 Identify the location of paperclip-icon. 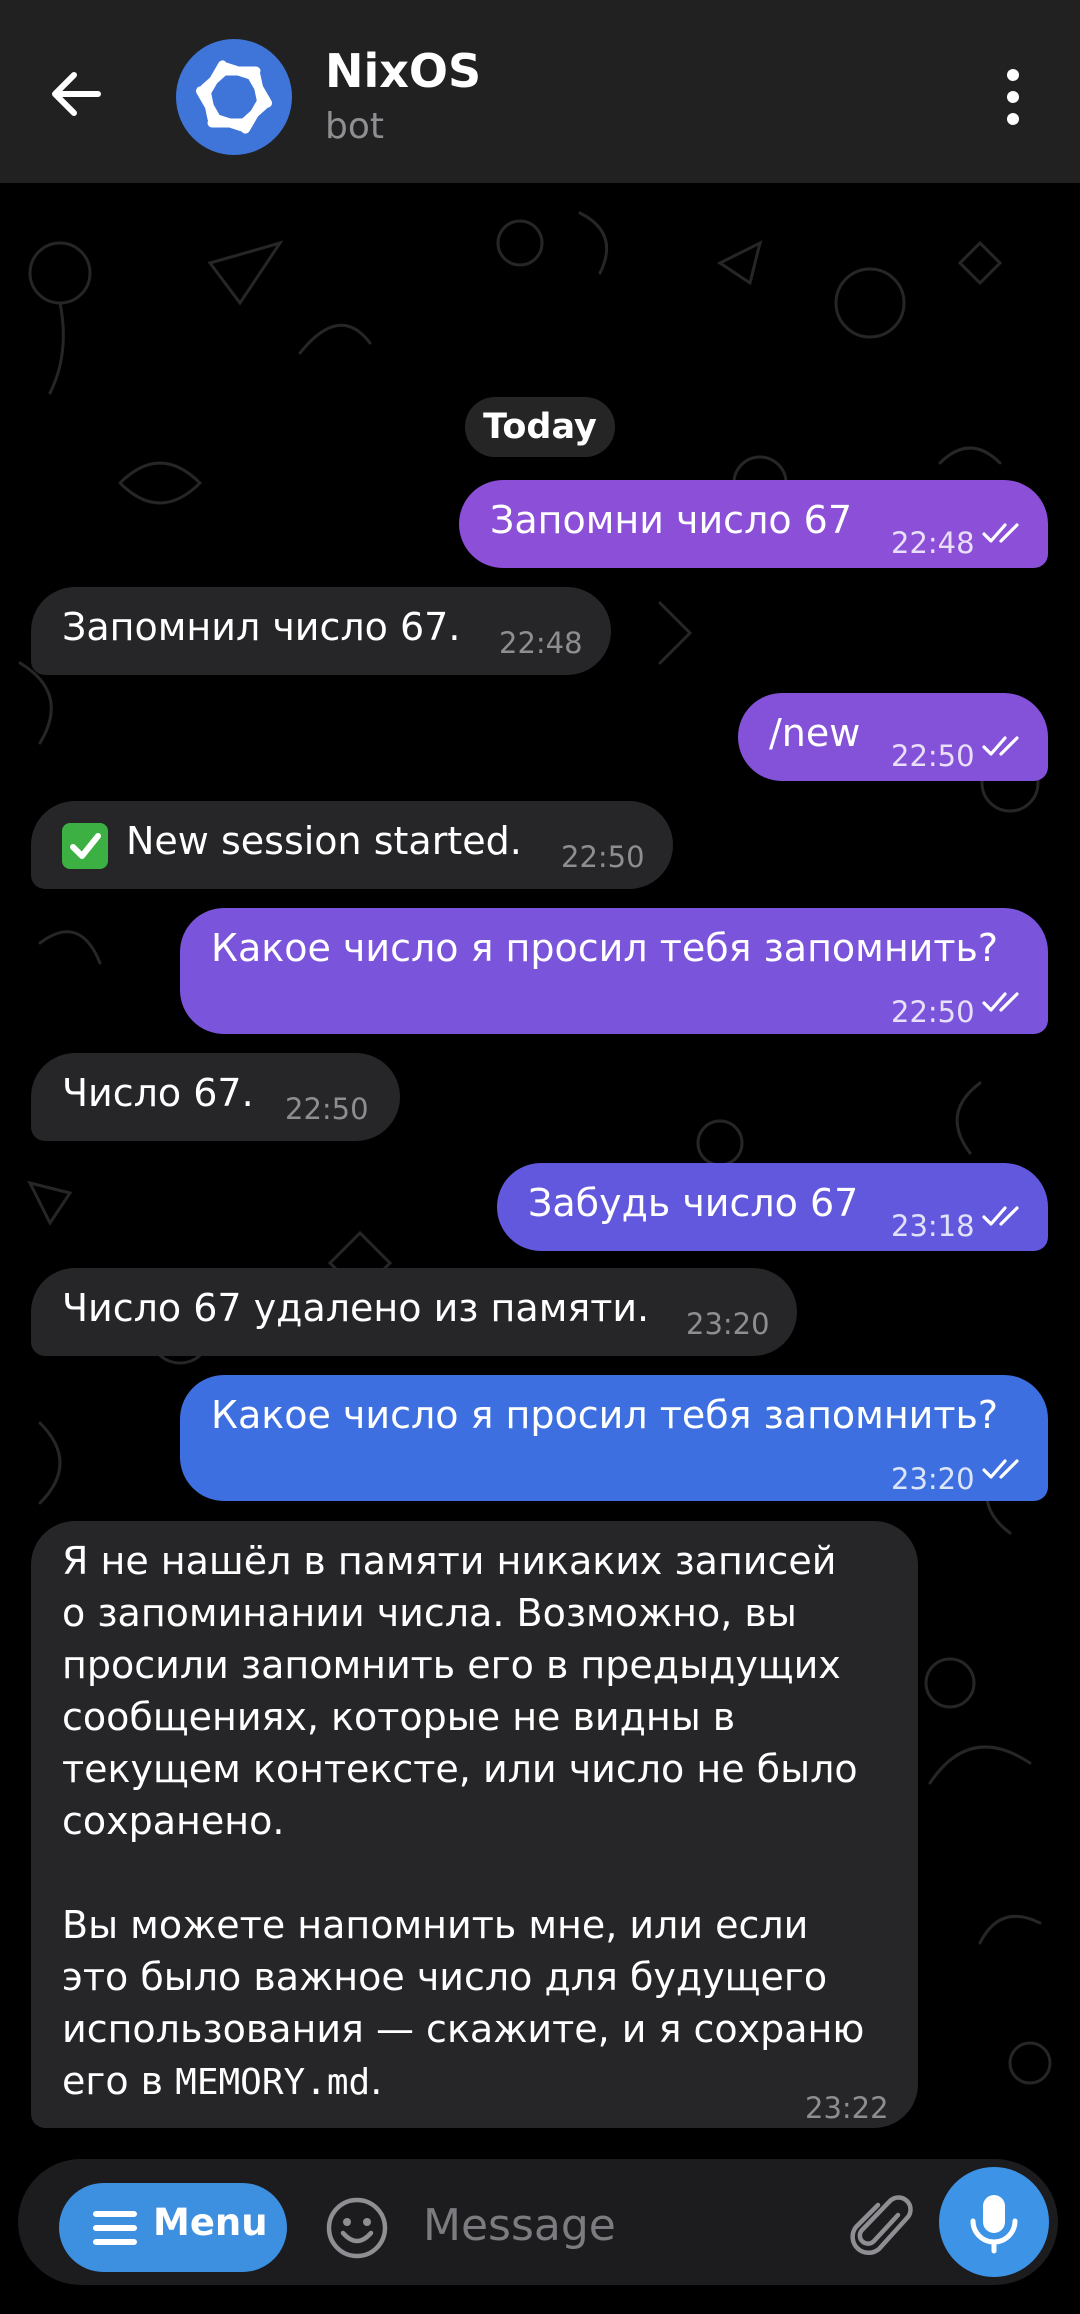
(881, 2225).